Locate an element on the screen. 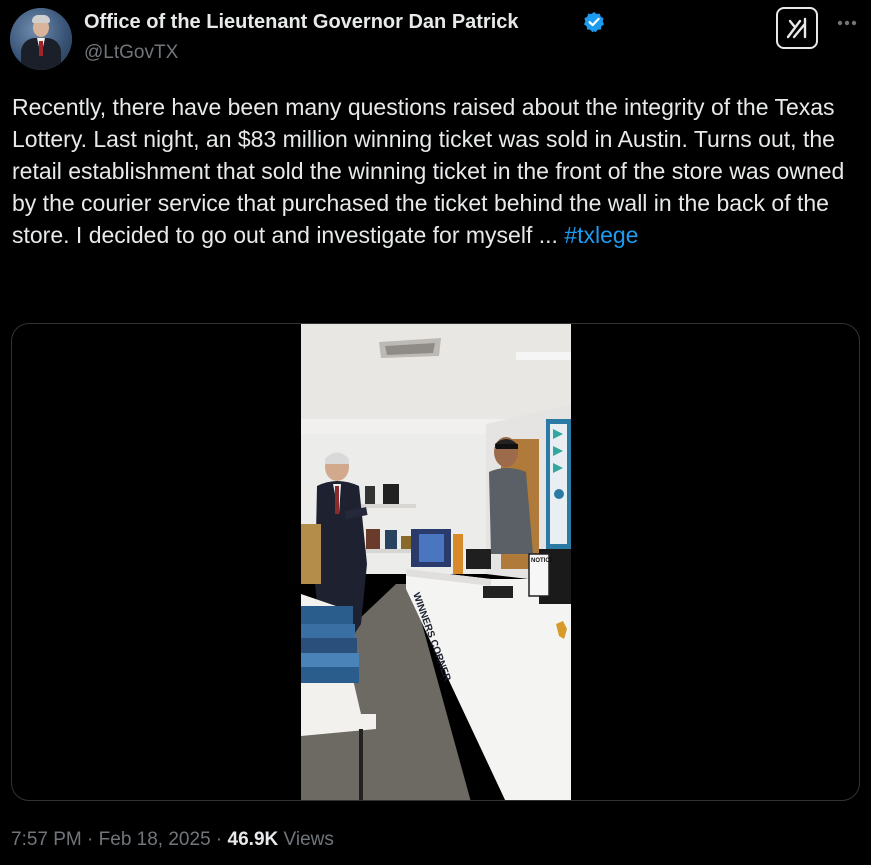  tweet-meta: 7:57 PM · Feb 18, 2025 · 46.9K Views is located at coordinates (172, 840).